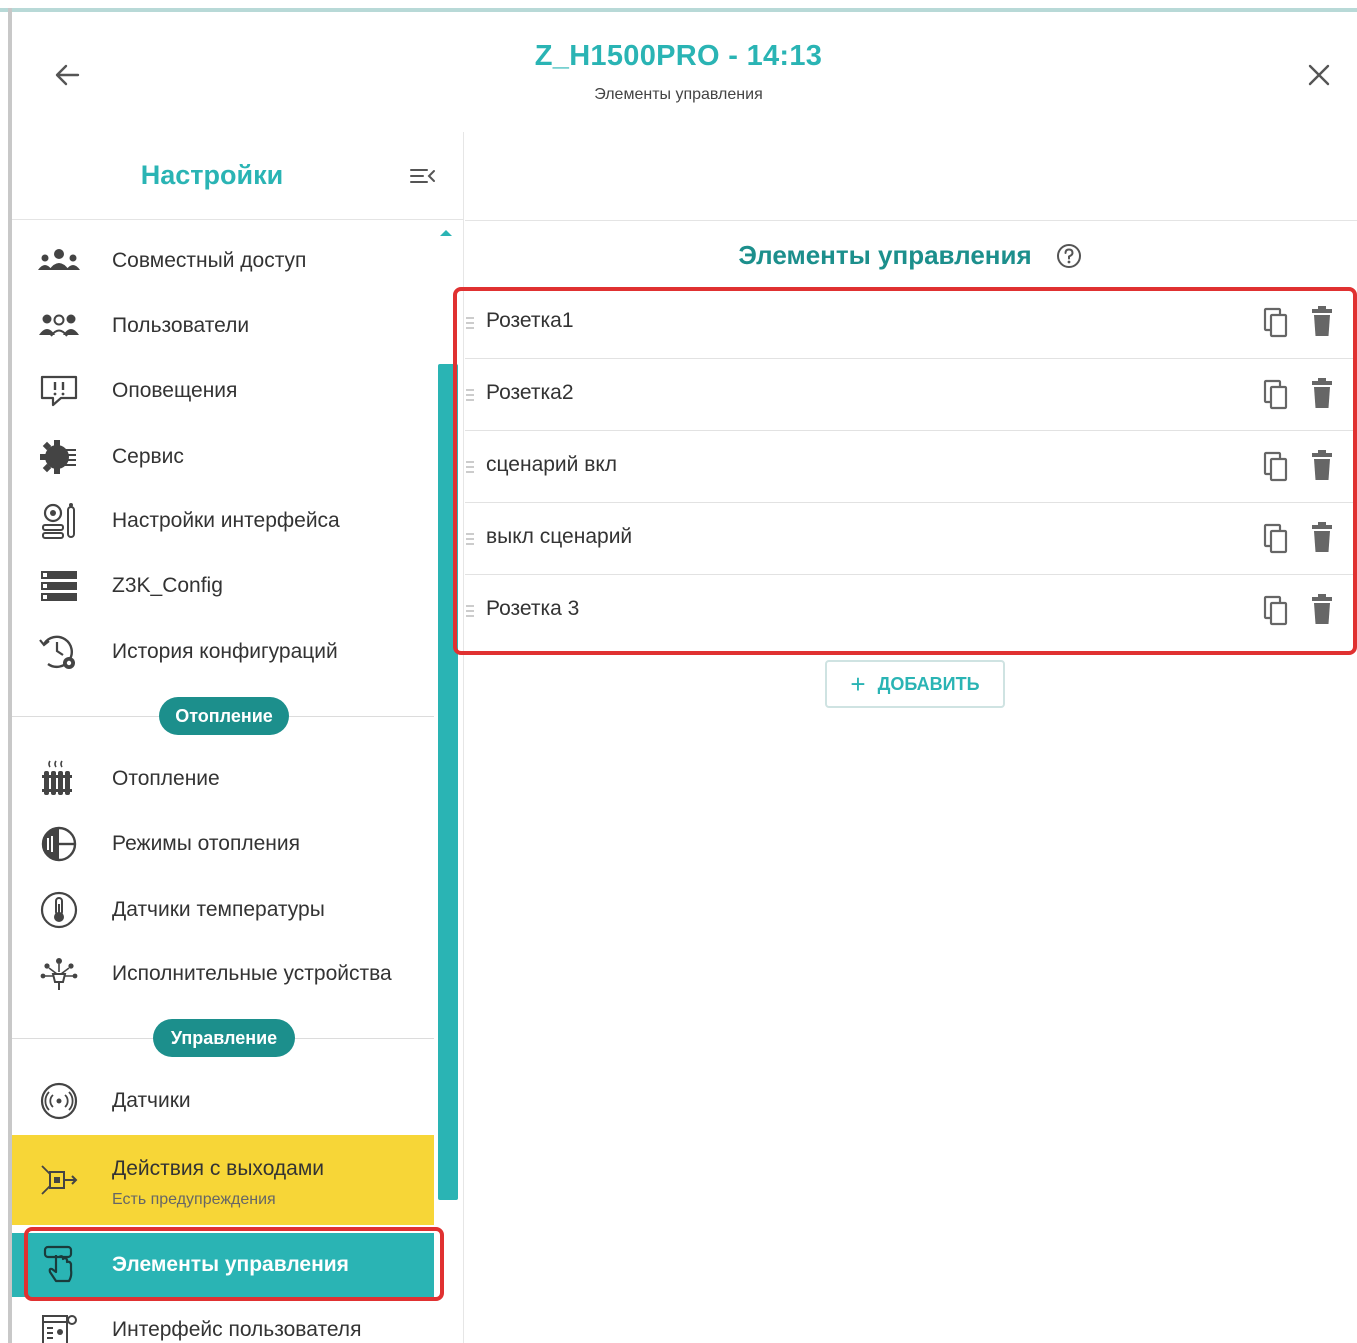 This screenshot has height=1343, width=1357. I want to click on add-button: + ДОБАВИТЬ, so click(915, 684).